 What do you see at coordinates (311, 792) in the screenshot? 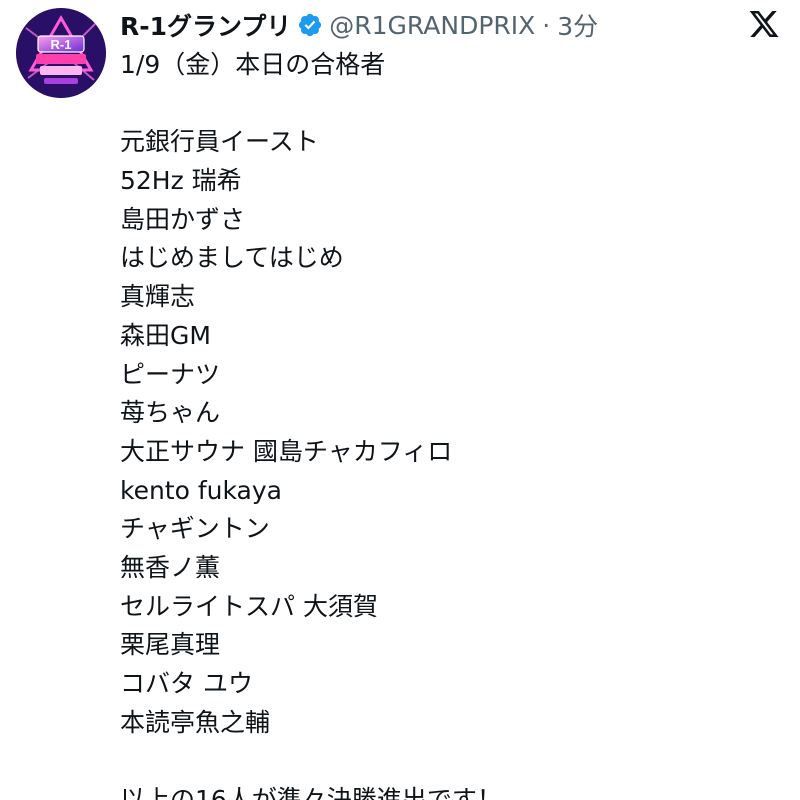
I see `post-footer-text: 以上の16人が準々決勝進出です！` at bounding box center [311, 792].